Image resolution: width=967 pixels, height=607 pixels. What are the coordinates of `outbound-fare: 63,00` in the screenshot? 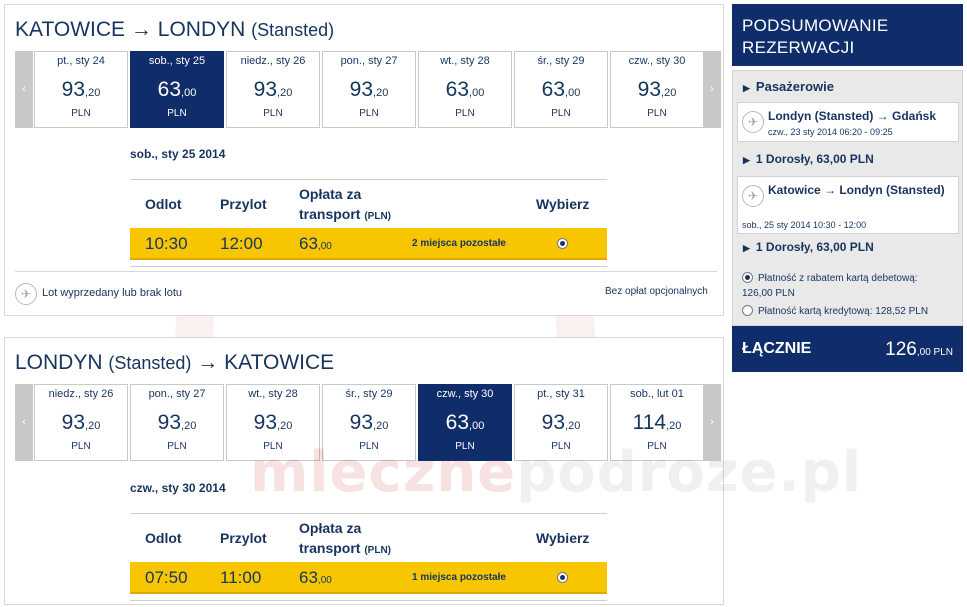 It's located at (315, 243).